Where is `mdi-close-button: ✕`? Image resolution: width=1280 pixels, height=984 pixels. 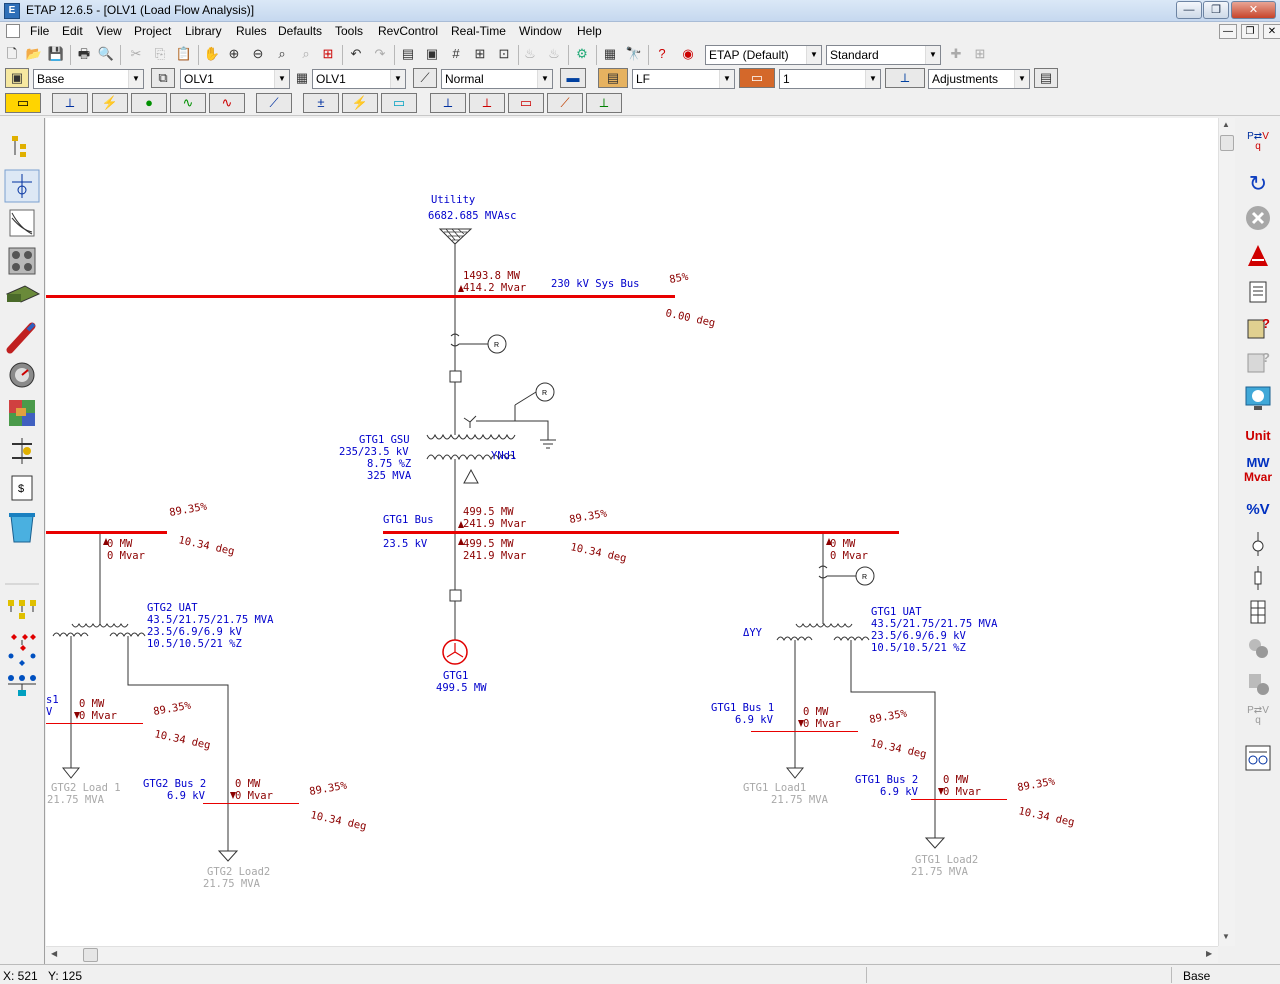 mdi-close-button: ✕ is located at coordinates (1271, 31).